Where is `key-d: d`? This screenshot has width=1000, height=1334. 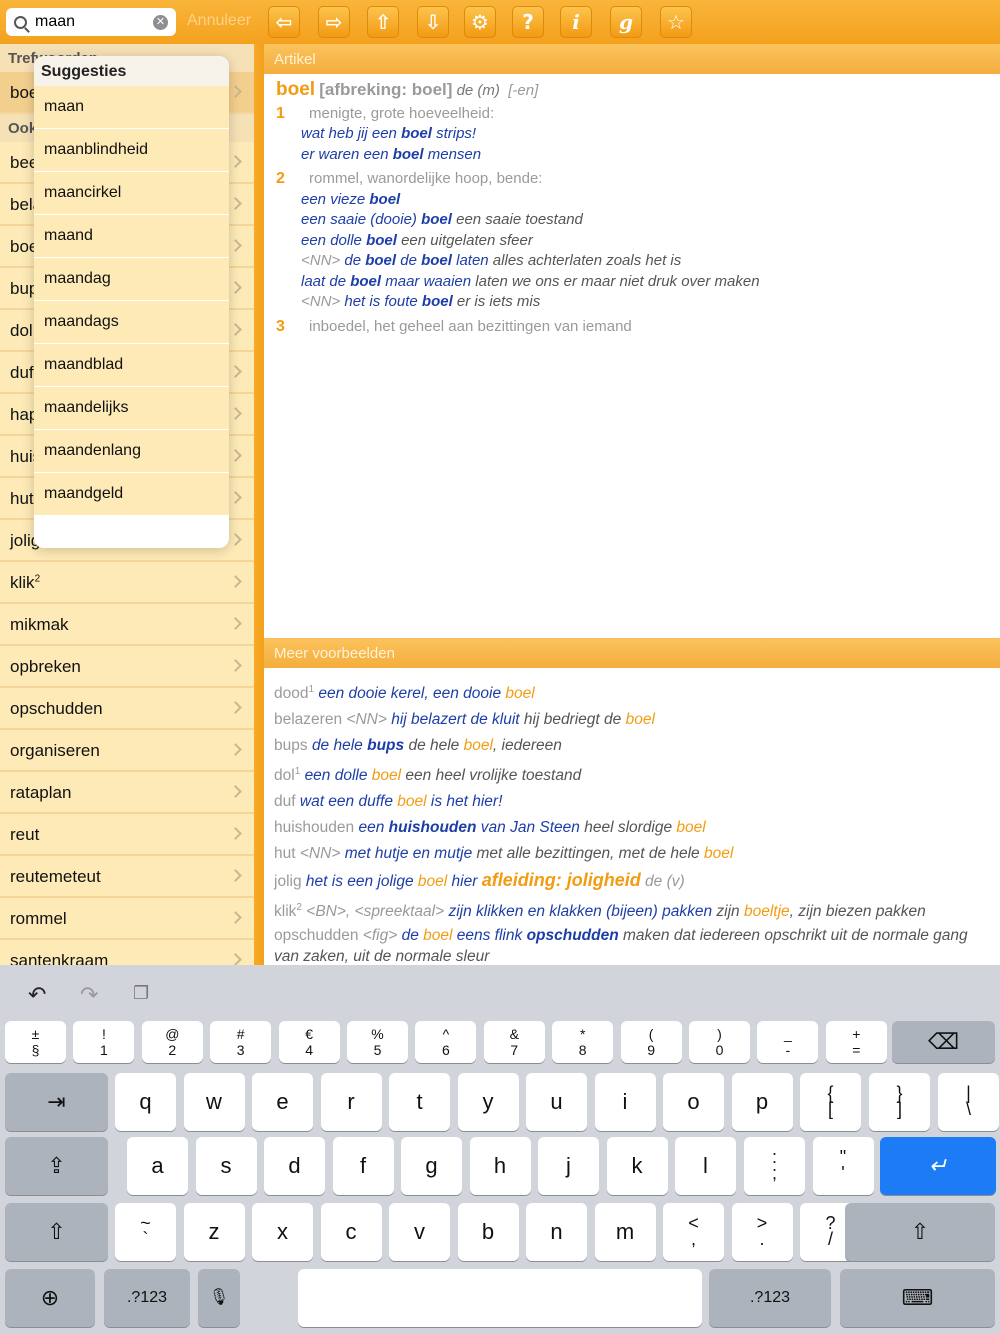
key-d: d is located at coordinates (294, 1166).